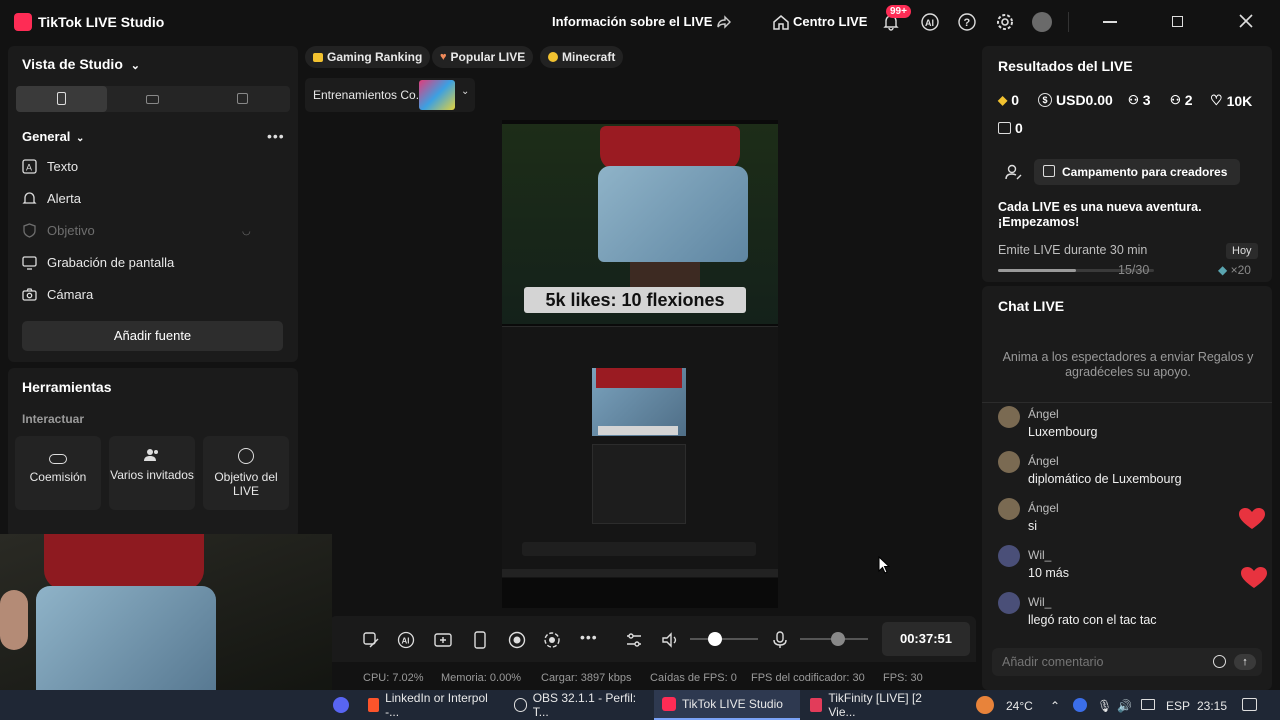 This screenshot has width=1280, height=720. What do you see at coordinates (830, 21) in the screenshot?
I see `center-live-button: Centro LIVE` at bounding box center [830, 21].